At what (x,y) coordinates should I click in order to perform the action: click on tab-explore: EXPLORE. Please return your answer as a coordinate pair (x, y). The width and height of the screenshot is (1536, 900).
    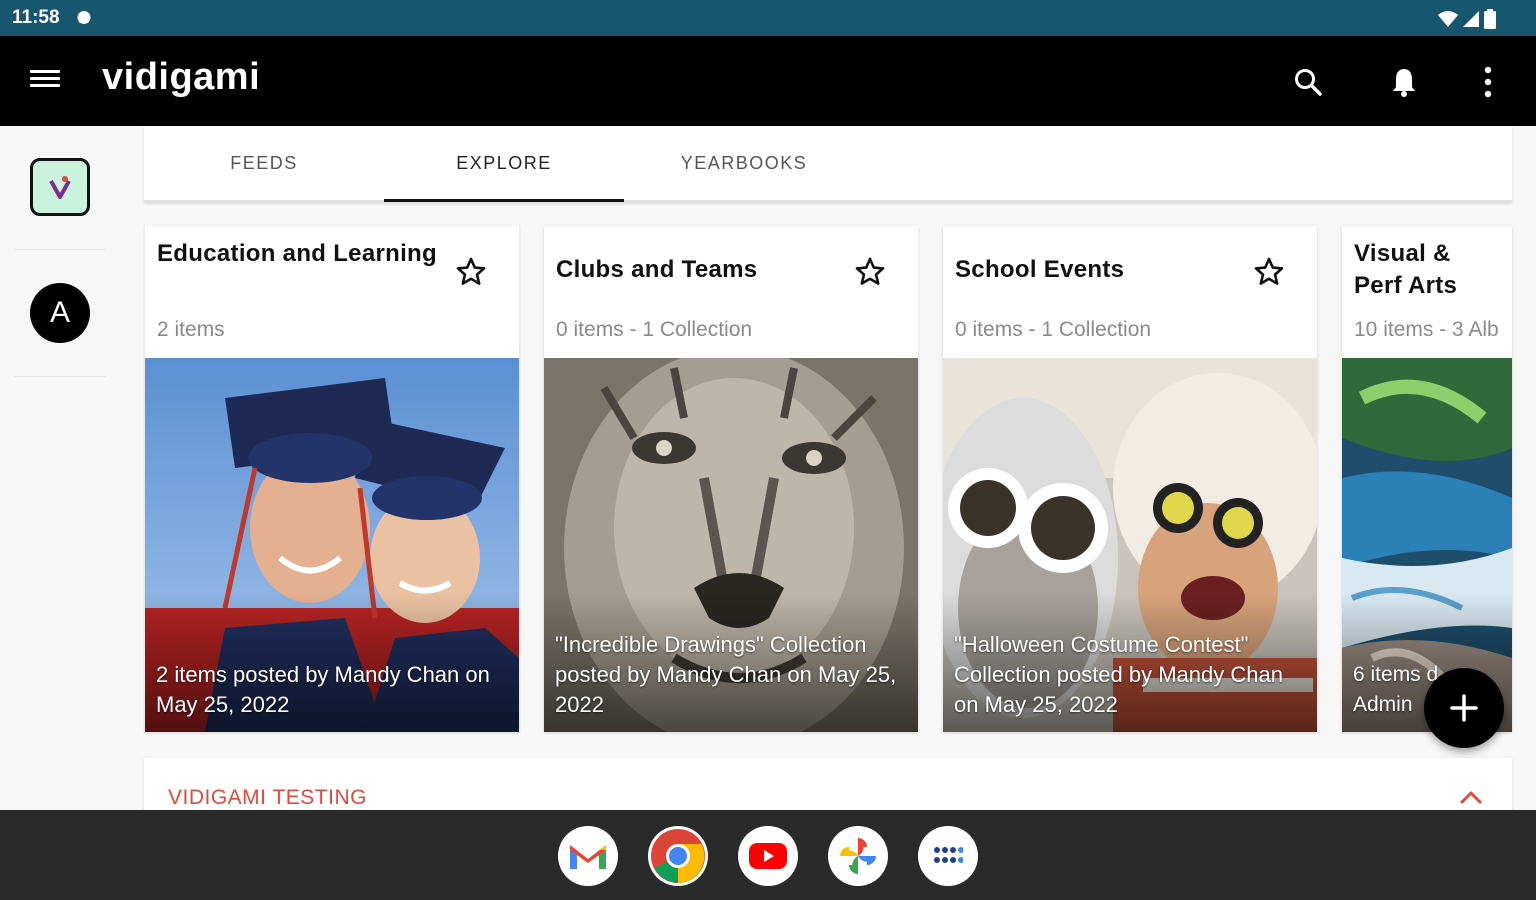
    Looking at the image, I should click on (504, 164).